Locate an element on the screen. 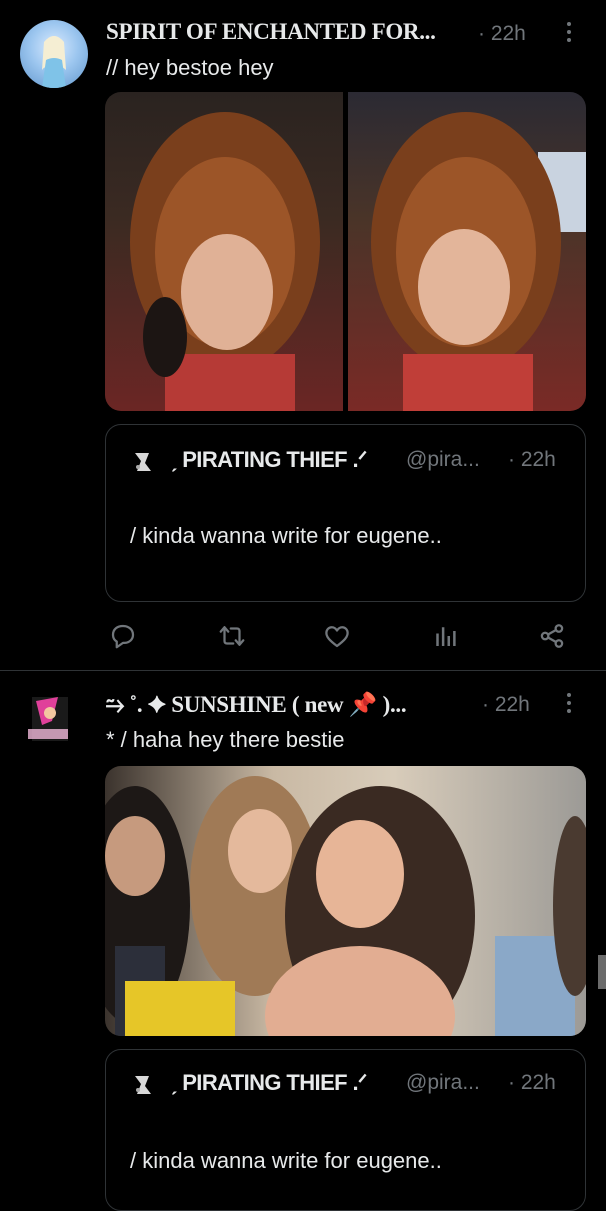 The image size is (606, 1211). avatar-image is located at coordinates (48, 719).